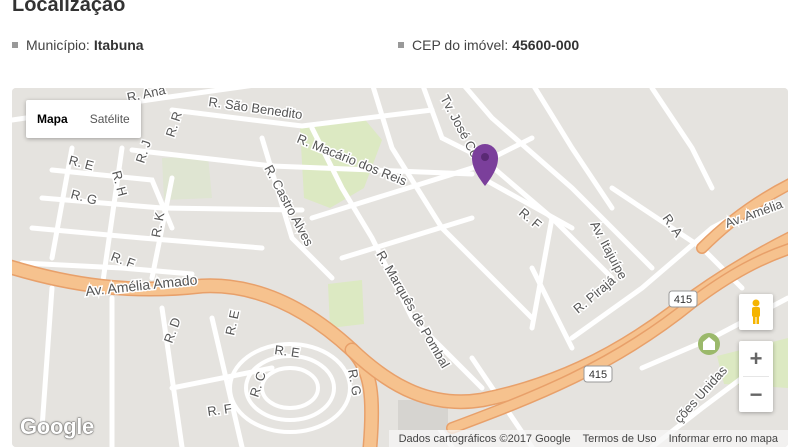 This screenshot has height=447, width=800. What do you see at coordinates (290, 388) in the screenshot?
I see `roundabout-center` at bounding box center [290, 388].